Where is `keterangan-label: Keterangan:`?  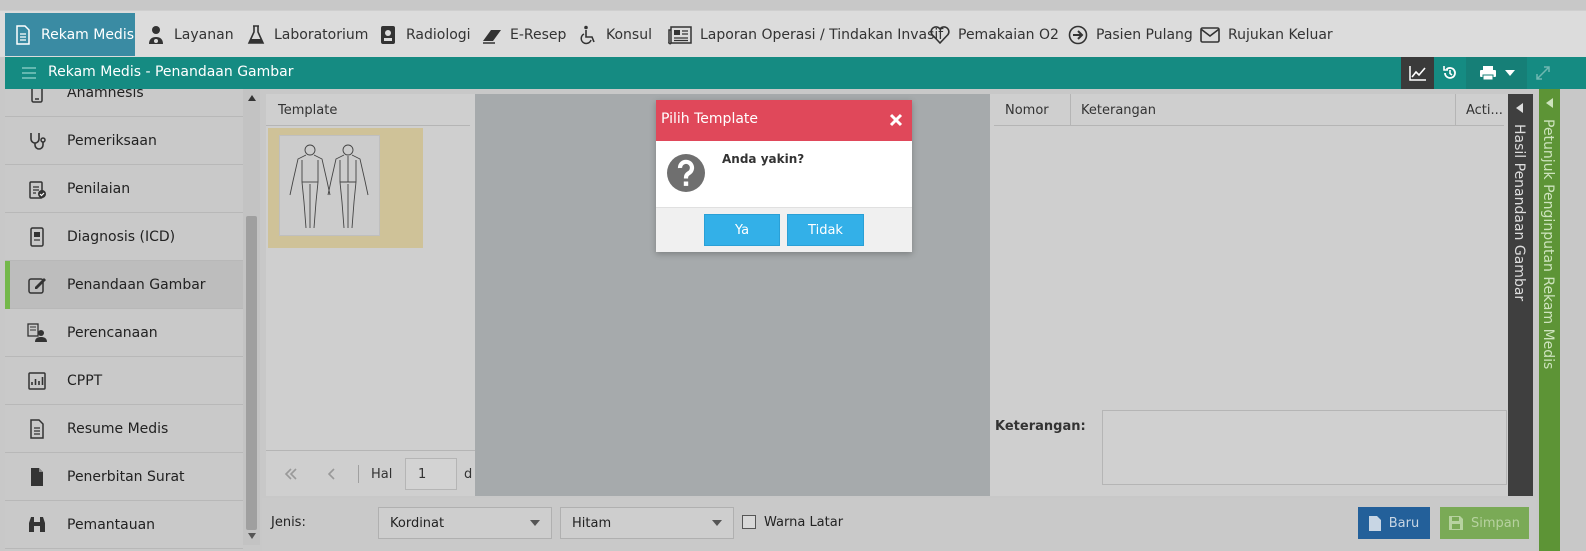
keterangan-label: Keterangan: is located at coordinates (1040, 426).